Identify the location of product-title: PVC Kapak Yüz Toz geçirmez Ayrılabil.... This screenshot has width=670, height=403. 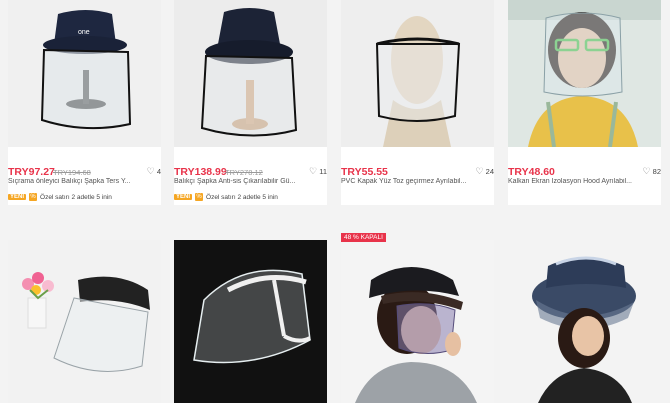
(417, 181).